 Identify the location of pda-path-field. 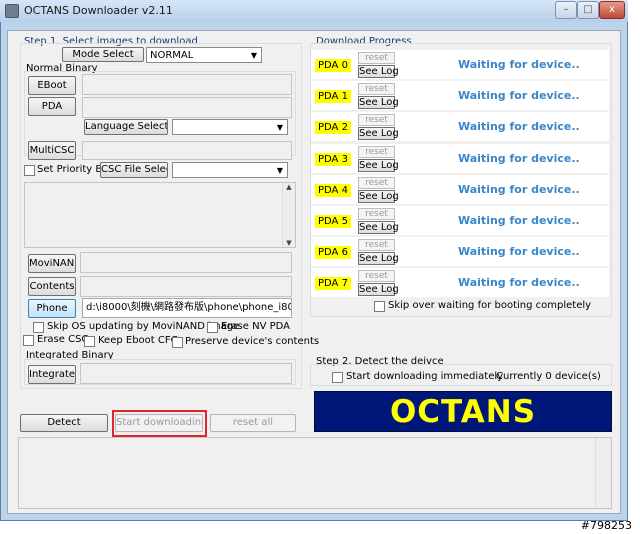
(187, 107).